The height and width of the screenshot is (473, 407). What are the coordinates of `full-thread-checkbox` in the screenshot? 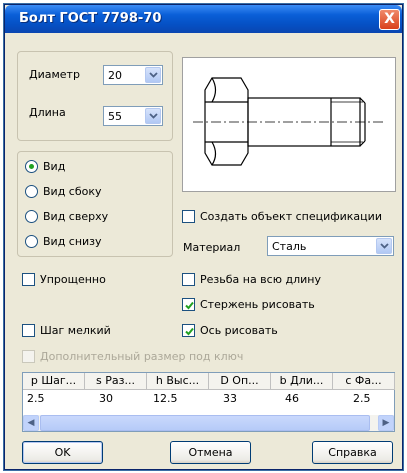 It's located at (188, 279).